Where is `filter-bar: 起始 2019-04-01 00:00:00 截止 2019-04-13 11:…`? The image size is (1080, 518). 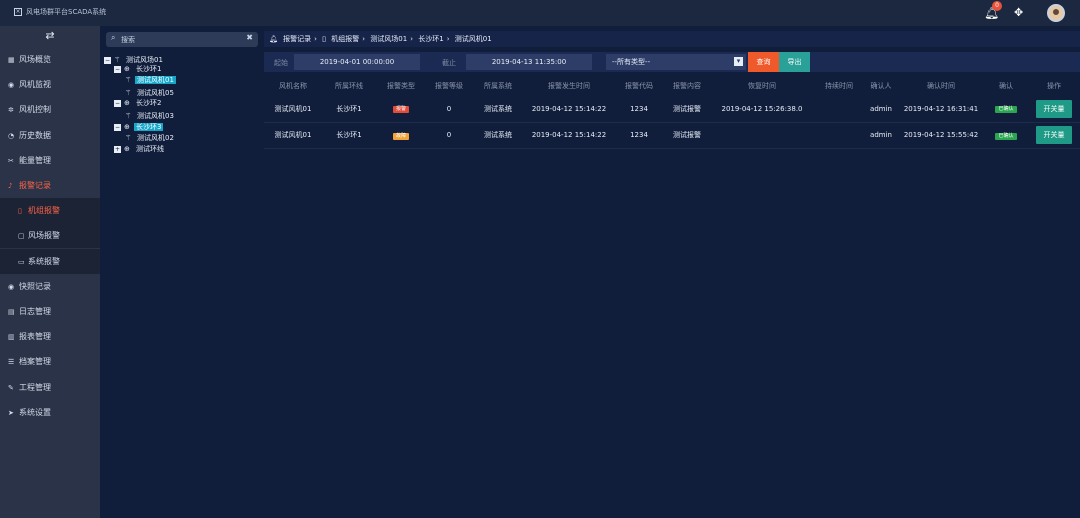 filter-bar: 起始 2019-04-01 00:00:00 截止 2019-04-13 11:… is located at coordinates (672, 62).